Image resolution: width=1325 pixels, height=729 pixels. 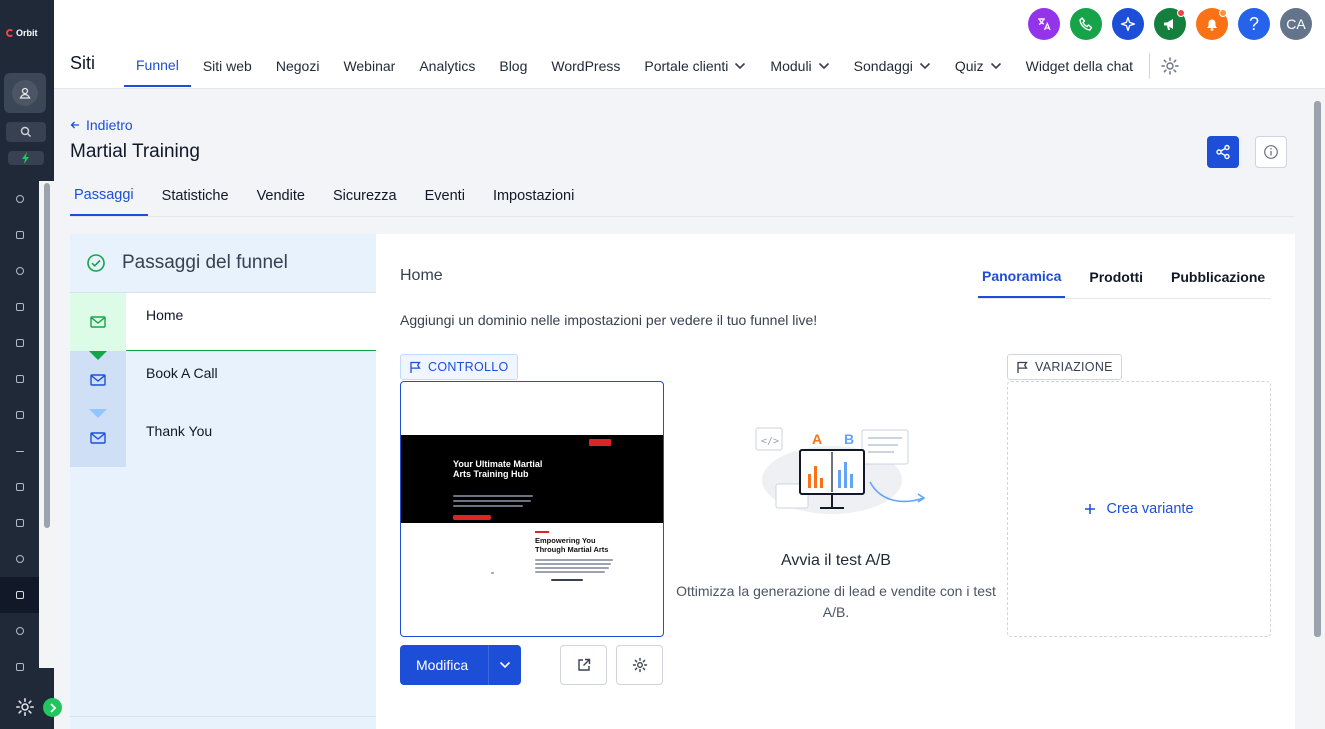 What do you see at coordinates (98, 355) in the screenshot?
I see `step-connector-arrow` at bounding box center [98, 355].